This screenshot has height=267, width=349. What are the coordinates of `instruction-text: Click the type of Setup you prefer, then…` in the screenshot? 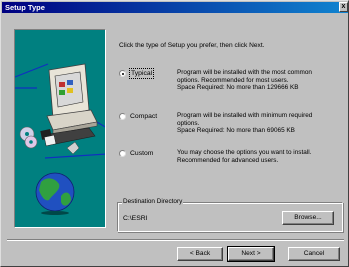 It's located at (192, 45).